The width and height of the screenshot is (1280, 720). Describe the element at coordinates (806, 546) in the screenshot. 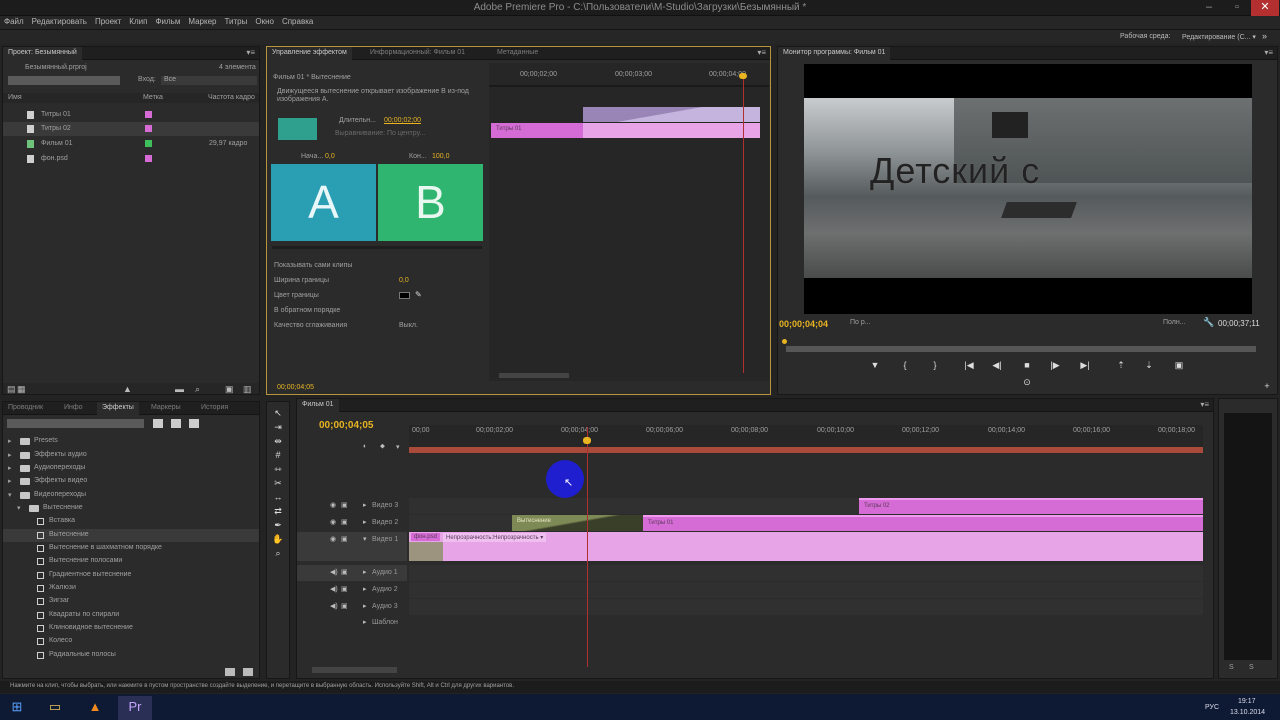

I see `clip-background: фон.psd Непрозрачность:Непрозрачность ▾` at that location.